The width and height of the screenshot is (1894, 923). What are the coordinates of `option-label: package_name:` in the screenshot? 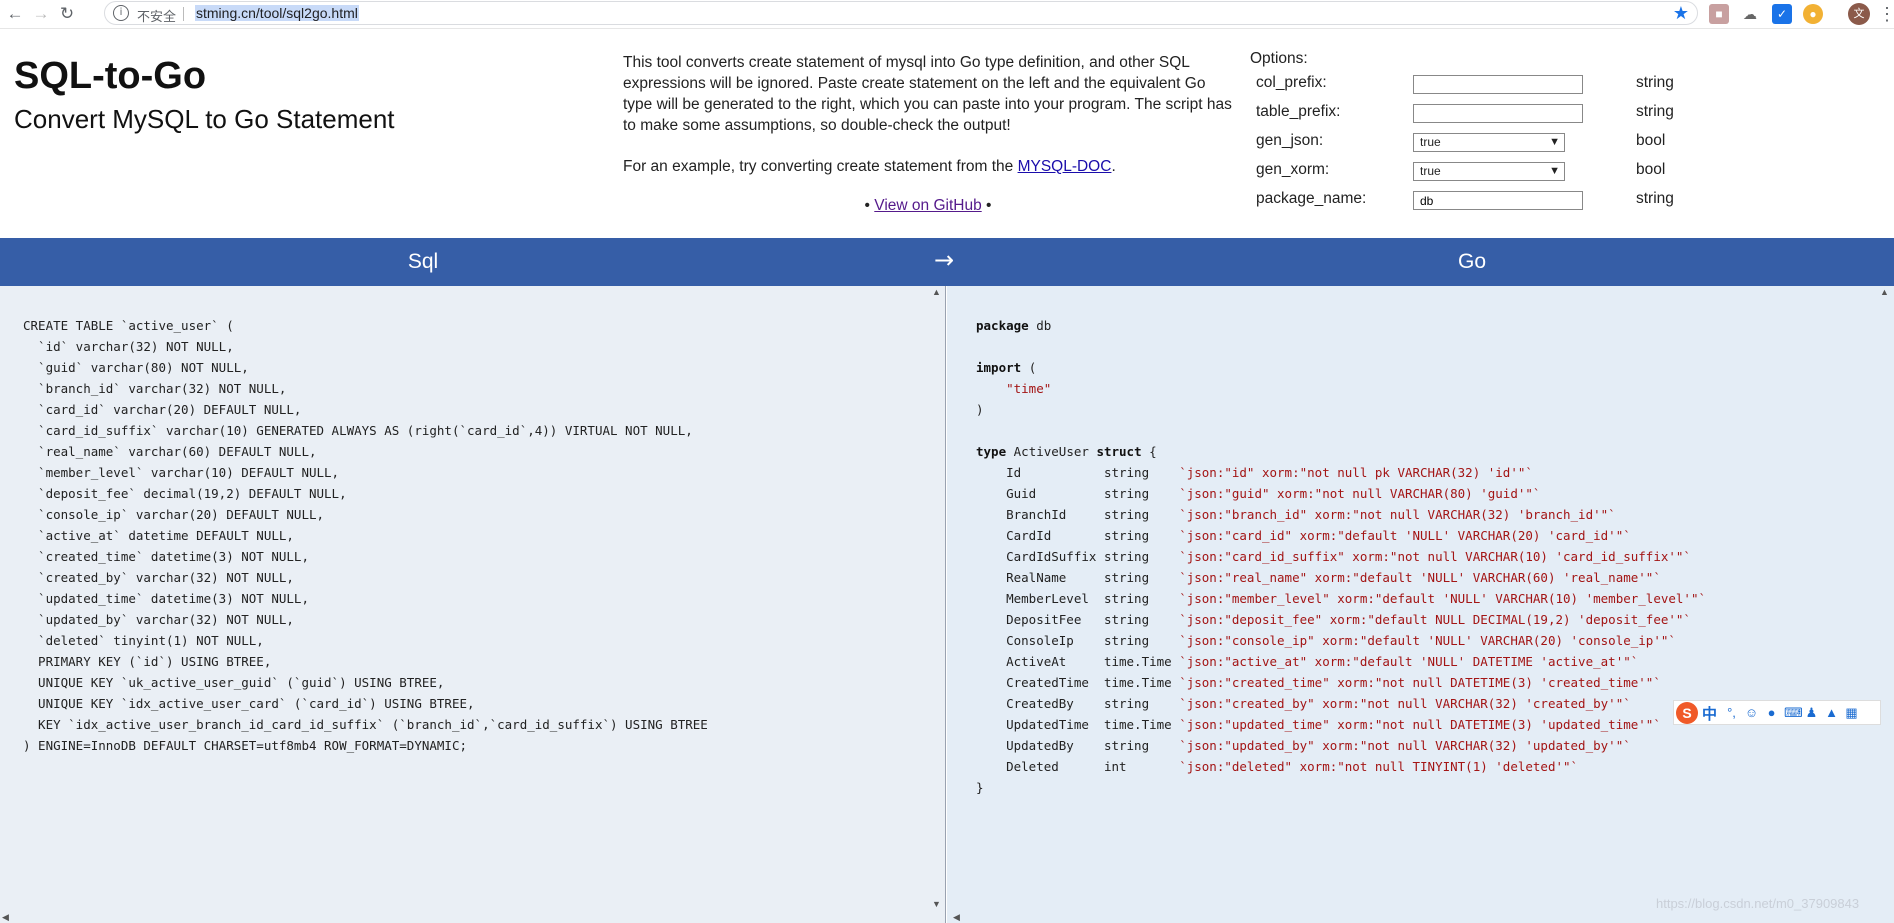 It's located at (1311, 198).